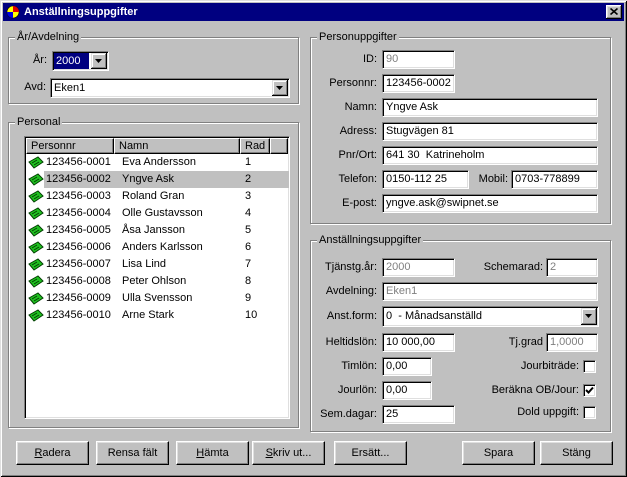 The height and width of the screenshot is (477, 627). Describe the element at coordinates (52, 453) in the screenshot. I see `radera-button: Radera` at that location.